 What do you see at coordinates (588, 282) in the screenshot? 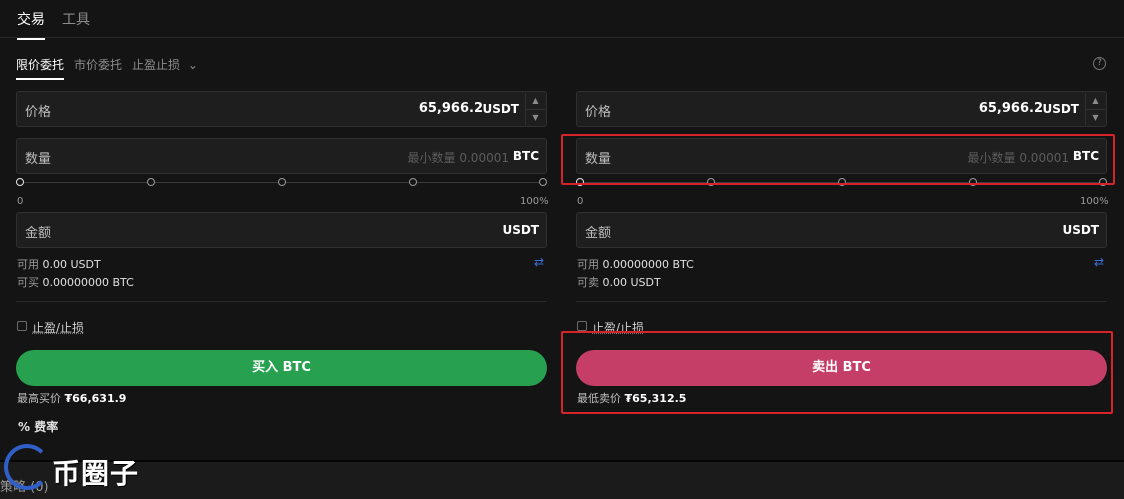
I see `sell-max-label: 可卖` at bounding box center [588, 282].